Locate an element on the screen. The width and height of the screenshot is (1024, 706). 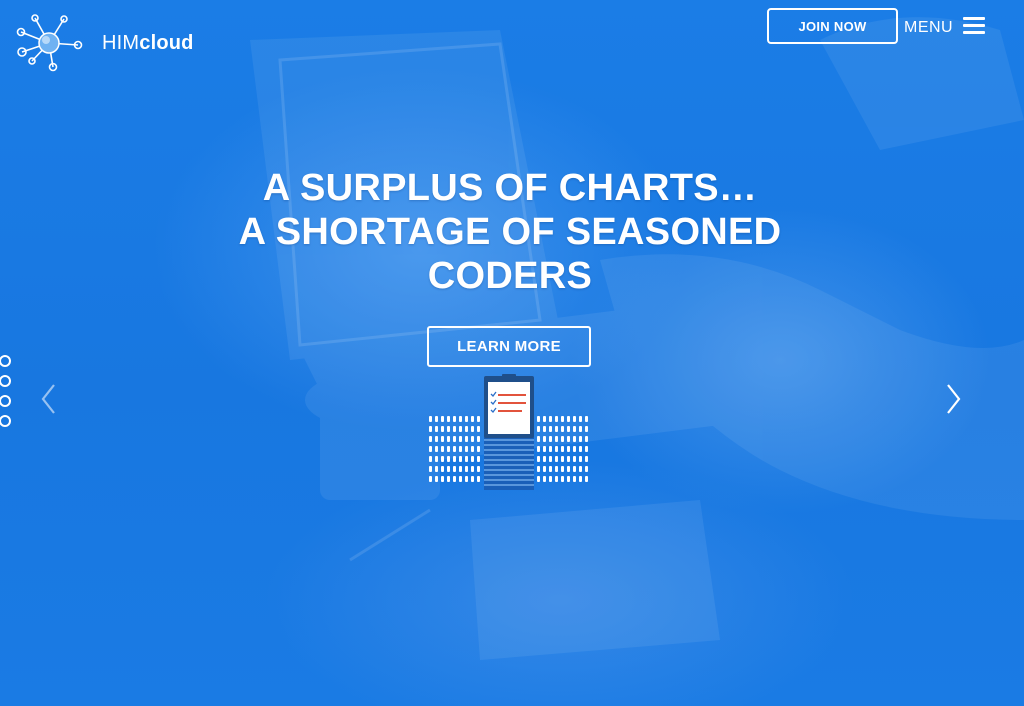
slider-pagination is located at coordinates (7, 395).